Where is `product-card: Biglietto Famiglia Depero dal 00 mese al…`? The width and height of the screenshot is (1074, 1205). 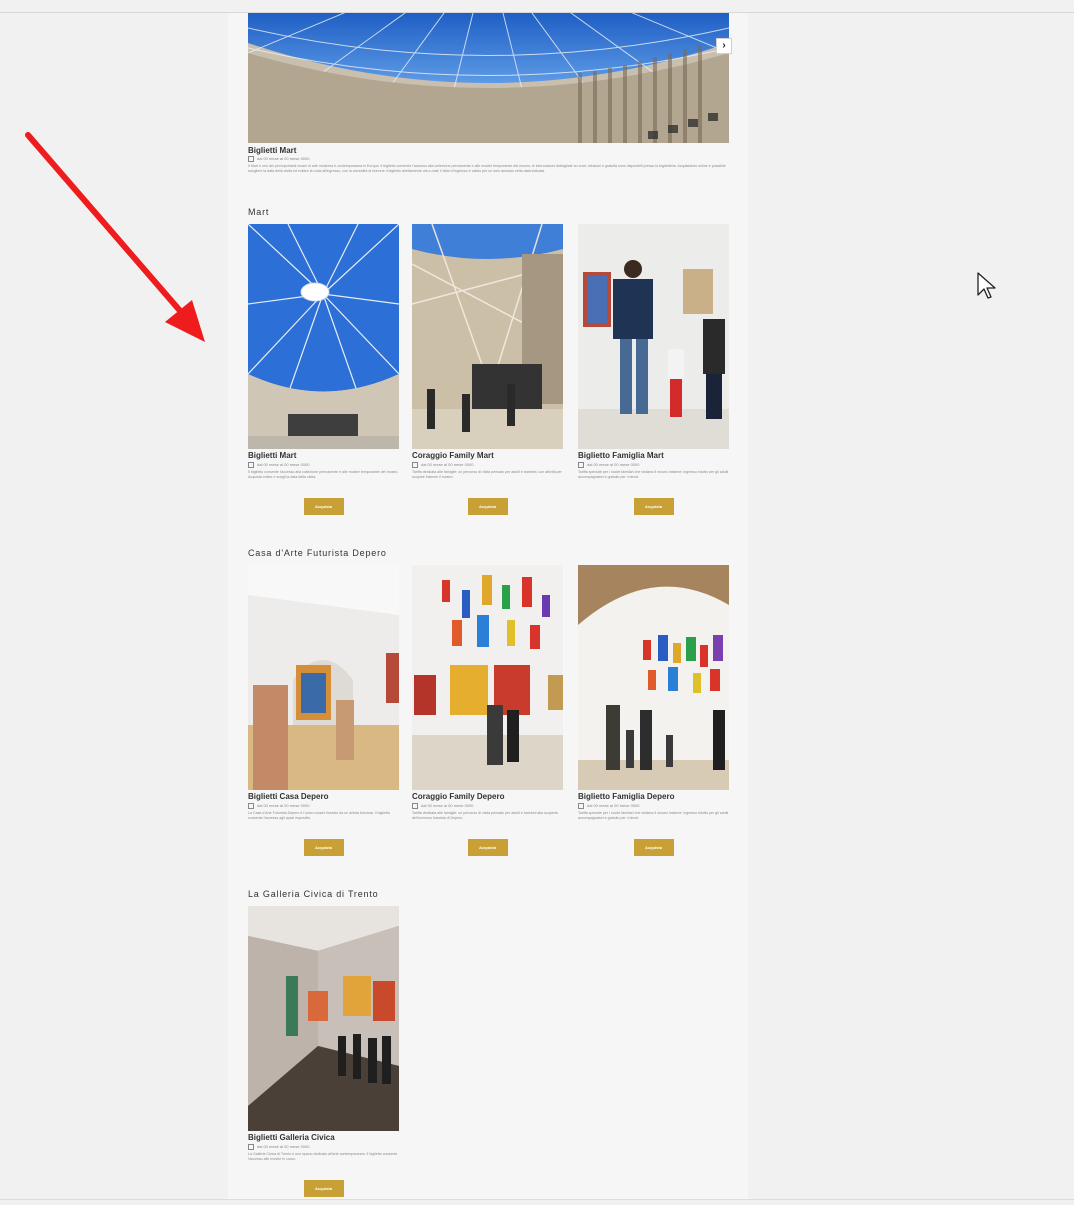
product-card: Biglietto Famiglia Depero dal 00 mese al… is located at coordinates (653, 710).